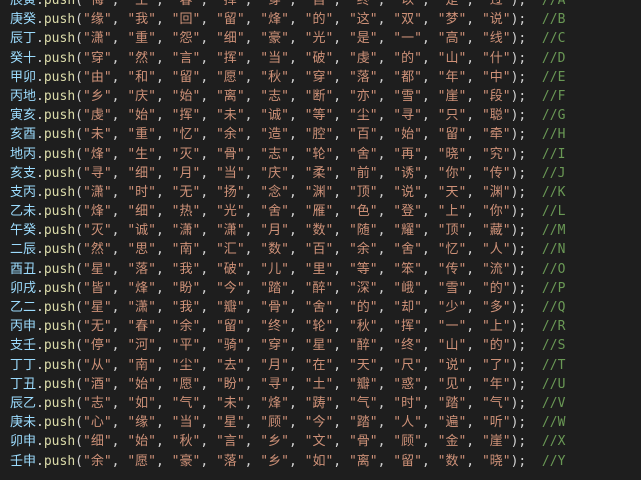 The height and width of the screenshot is (480, 641). Describe the element at coordinates (23, 58) in the screenshot. I see `variable-name: 癸十` at that location.